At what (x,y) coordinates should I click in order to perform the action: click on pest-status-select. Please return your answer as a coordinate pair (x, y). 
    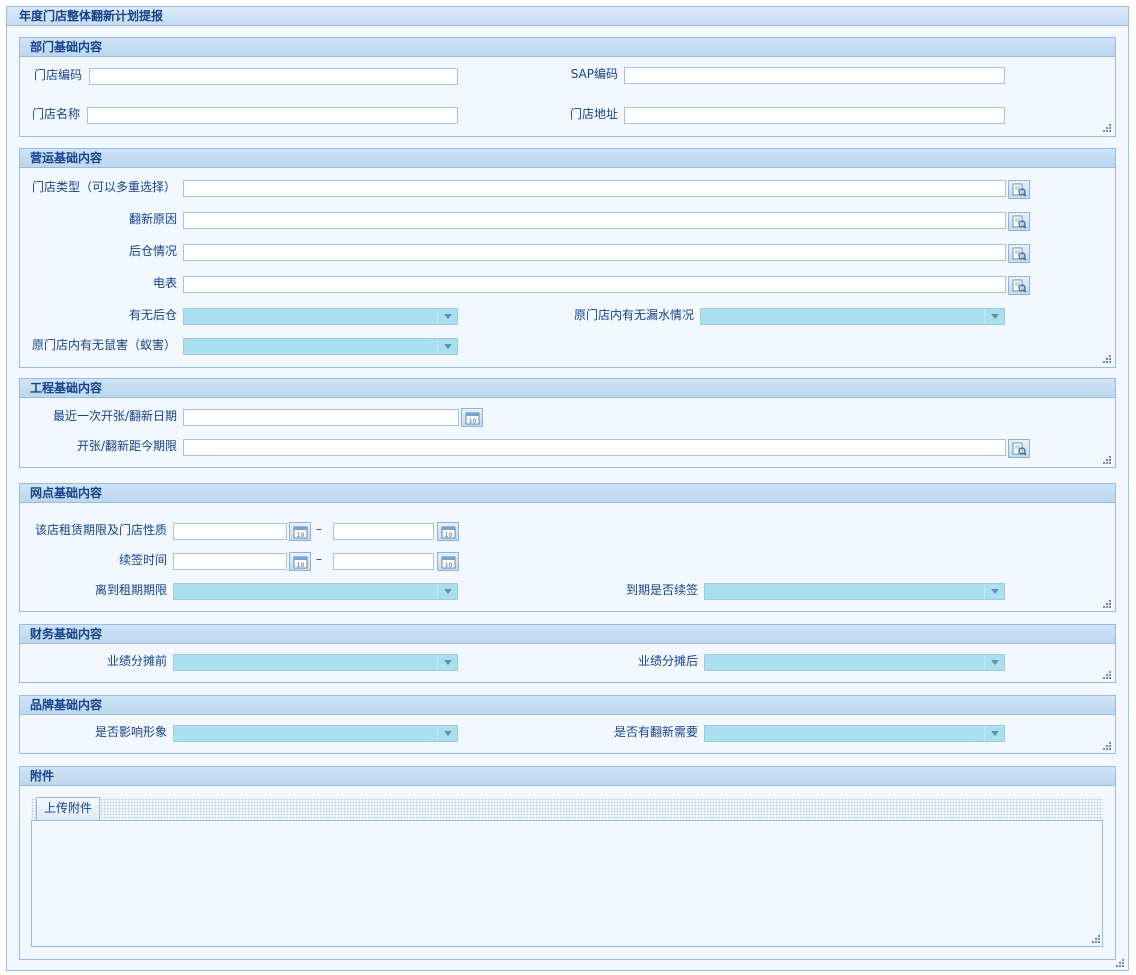
    Looking at the image, I should click on (320, 346).